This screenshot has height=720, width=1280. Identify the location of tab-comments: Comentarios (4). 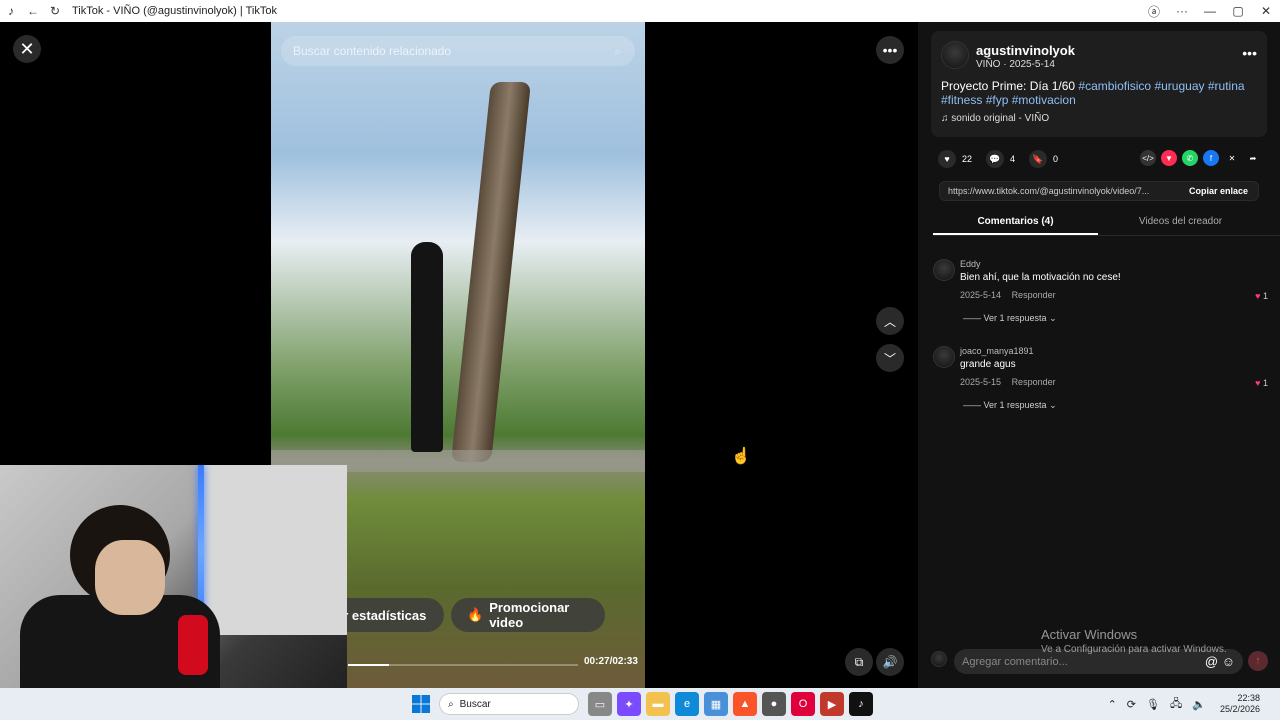
(1015, 223).